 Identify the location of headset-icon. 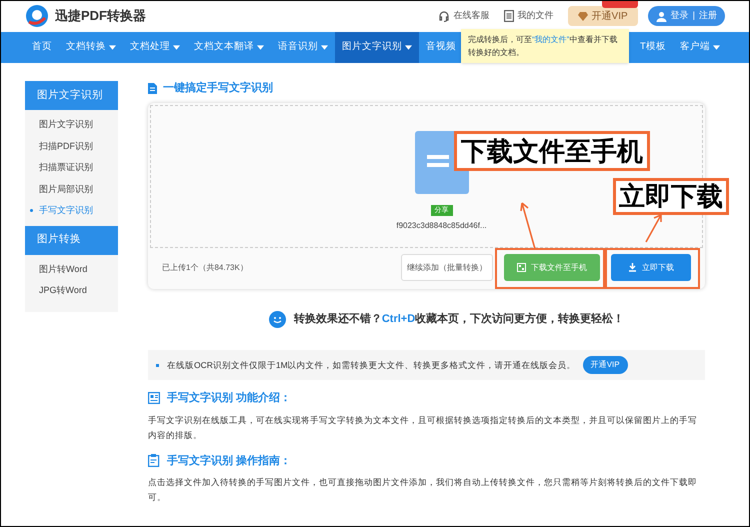
(444, 16).